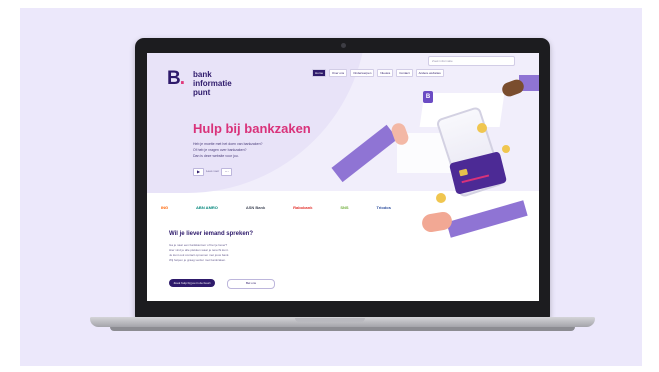 This screenshot has width=659, height=372. I want to click on read-aloud-control: ▶ Lees voor ⋯, so click(213, 172).